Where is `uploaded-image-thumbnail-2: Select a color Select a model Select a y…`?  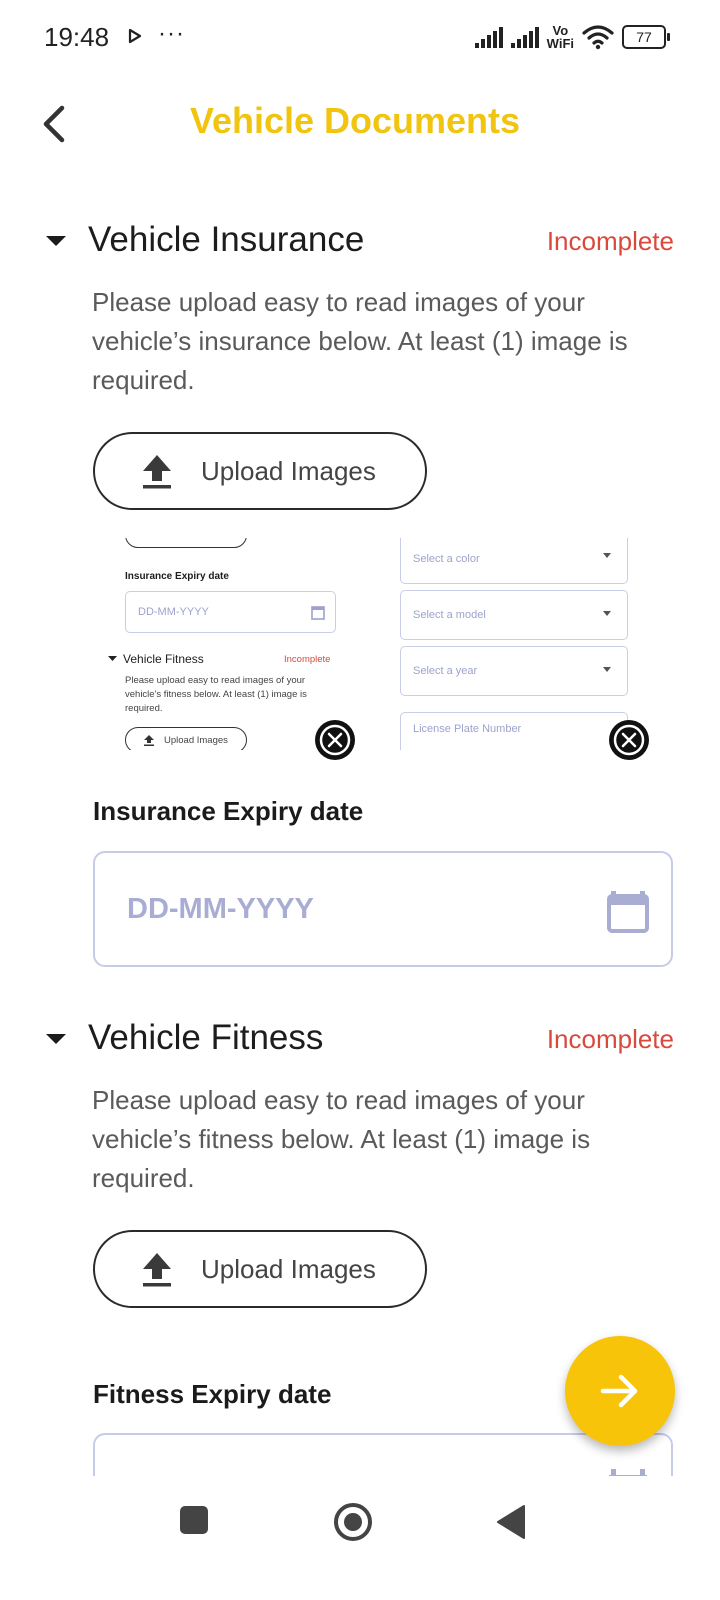 uploaded-image-thumbnail-2: Select a color Select a model Select a y… is located at coordinates (518, 644).